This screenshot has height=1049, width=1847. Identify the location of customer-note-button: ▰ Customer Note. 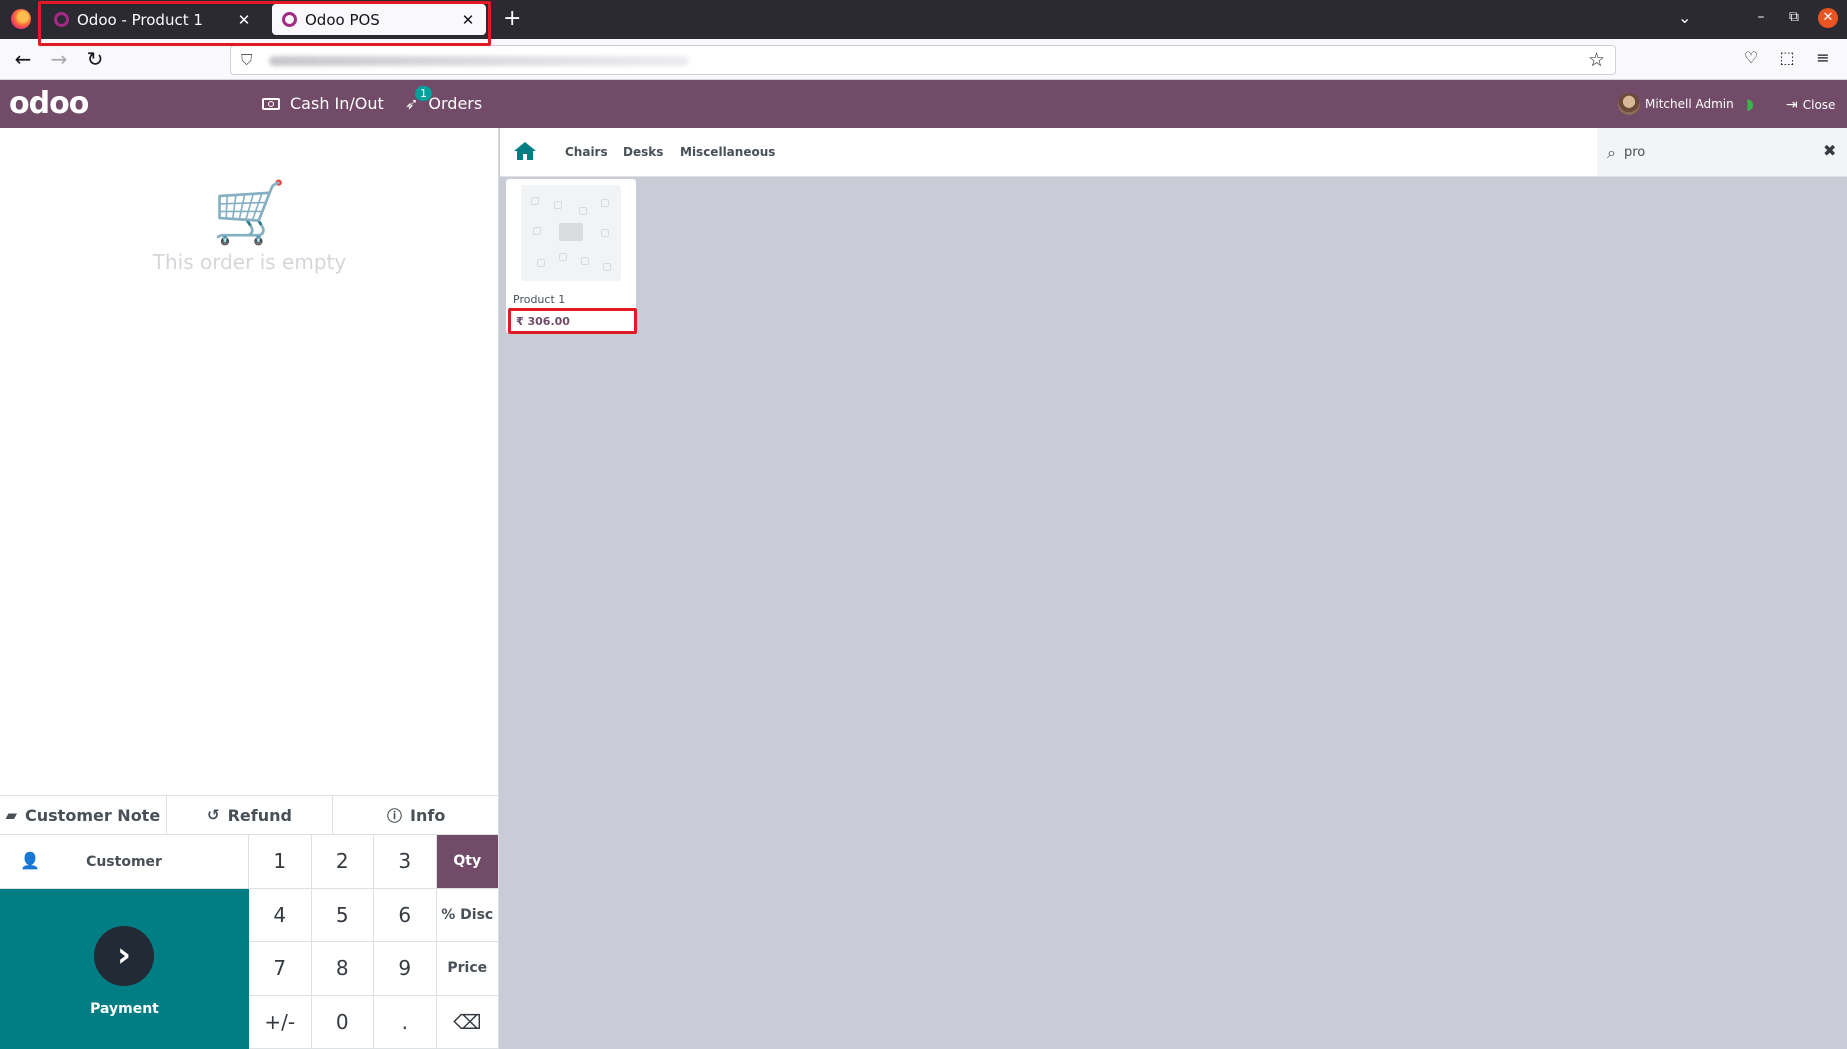
(83, 815).